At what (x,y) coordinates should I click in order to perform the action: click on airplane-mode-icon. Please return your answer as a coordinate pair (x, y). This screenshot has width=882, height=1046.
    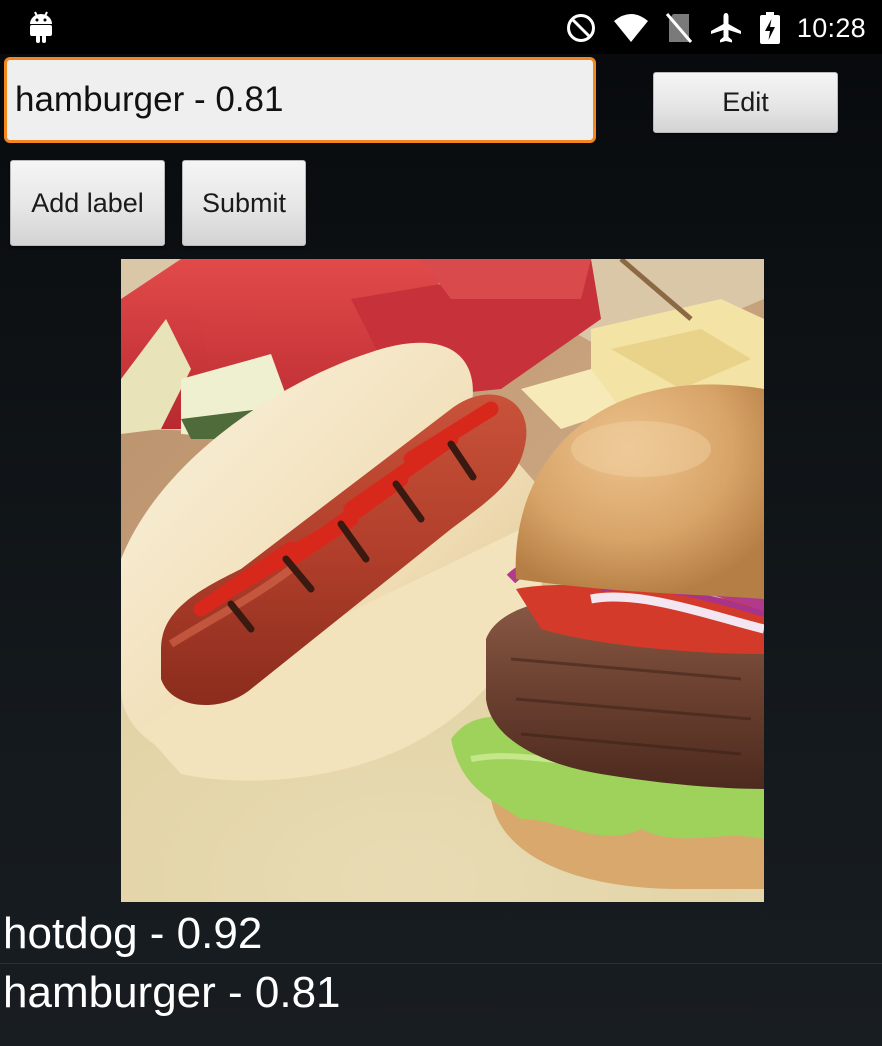
    Looking at the image, I should click on (726, 28).